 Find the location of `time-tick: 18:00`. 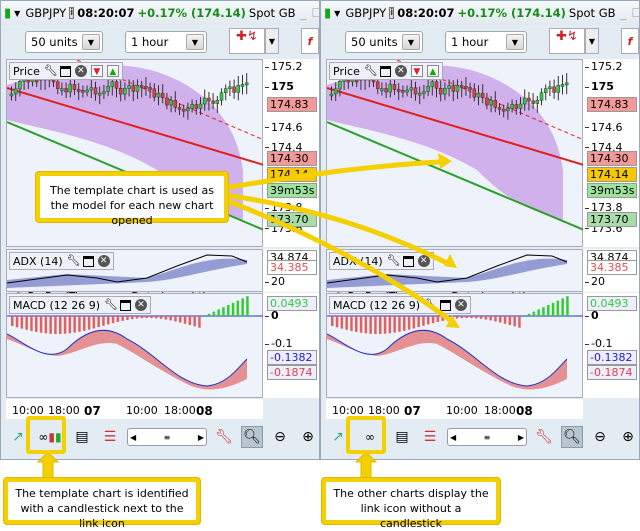

time-tick: 18:00 is located at coordinates (180, 410).